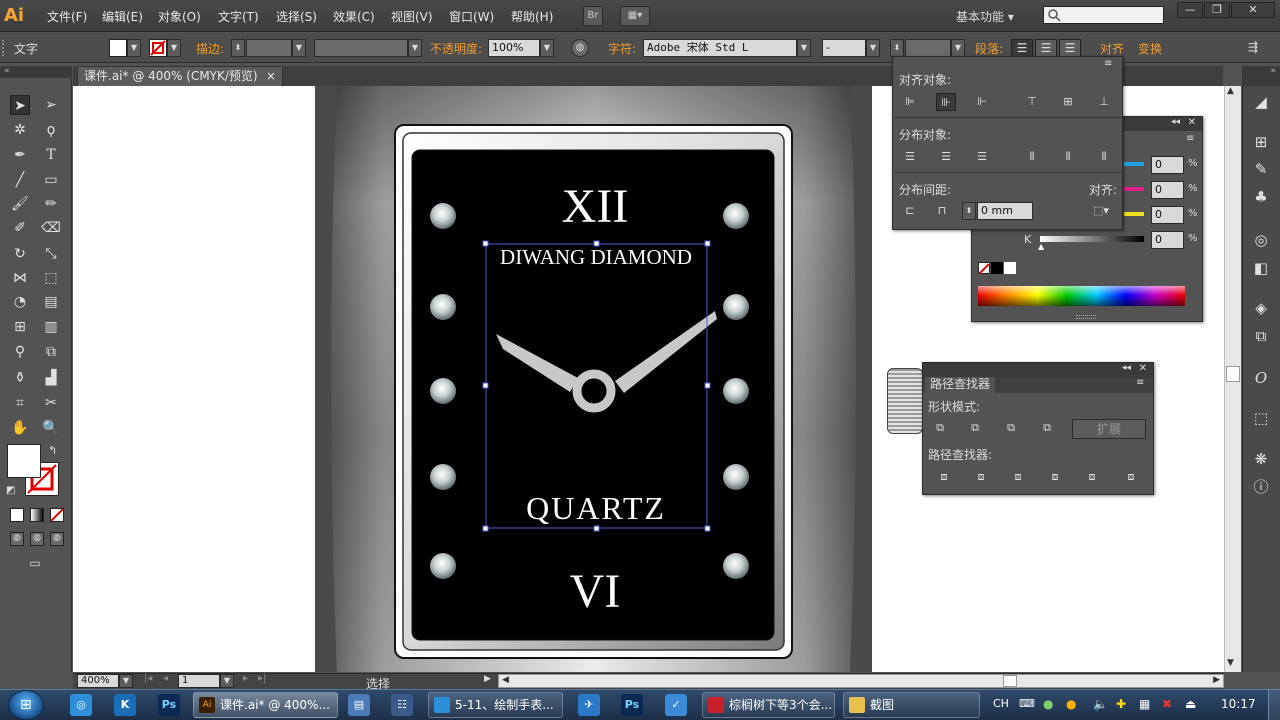 Image resolution: width=1280 pixels, height=720 pixels. I want to click on pencil-tool: ✏, so click(51, 204).